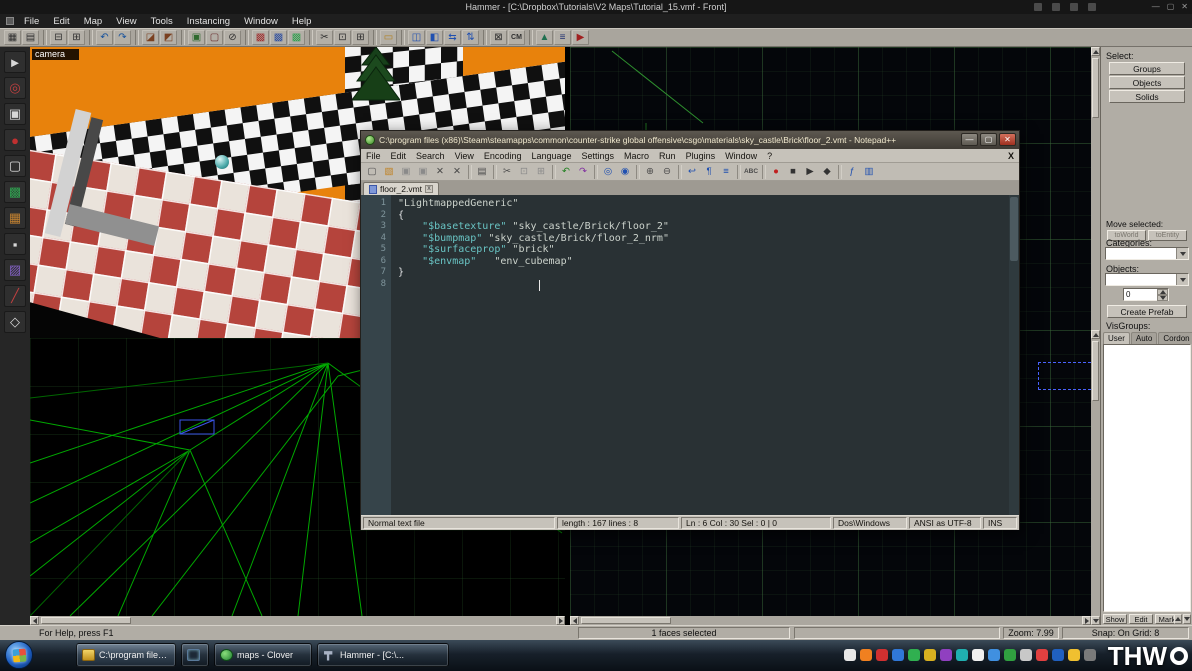 Image resolution: width=1192 pixels, height=671 pixels. What do you see at coordinates (423, 171) in the screenshot?
I see `save-all-icon: ▣` at bounding box center [423, 171].